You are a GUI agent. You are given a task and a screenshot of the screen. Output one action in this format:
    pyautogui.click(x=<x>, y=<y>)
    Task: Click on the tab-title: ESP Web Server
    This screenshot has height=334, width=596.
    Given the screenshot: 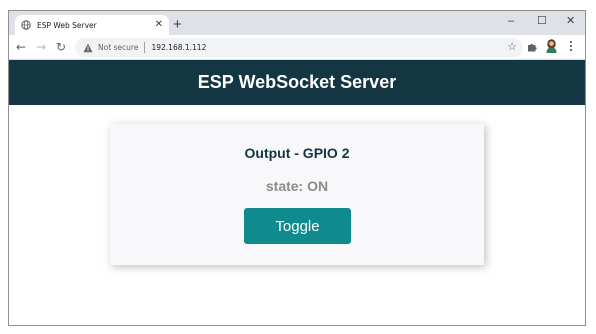 What is the action you would take?
    pyautogui.click(x=67, y=25)
    